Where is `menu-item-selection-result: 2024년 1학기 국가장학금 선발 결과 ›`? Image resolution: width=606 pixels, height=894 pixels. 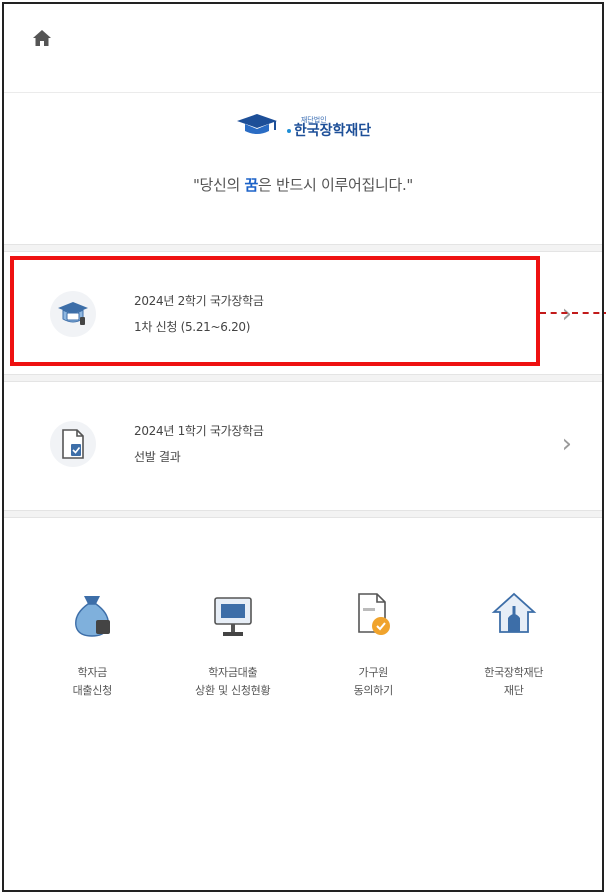 menu-item-selection-result: 2024년 1학기 국가장학금 선발 결과 › is located at coordinates (303, 444).